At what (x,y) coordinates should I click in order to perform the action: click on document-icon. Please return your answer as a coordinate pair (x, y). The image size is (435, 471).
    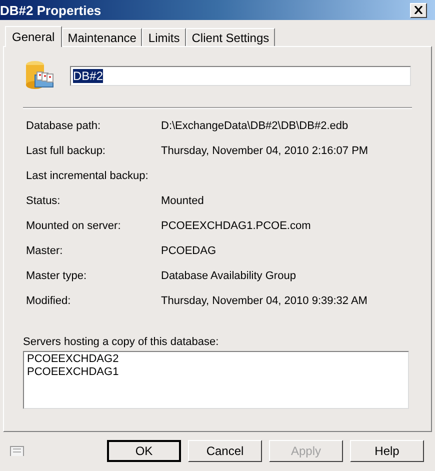
    Looking at the image, I should click on (17, 451).